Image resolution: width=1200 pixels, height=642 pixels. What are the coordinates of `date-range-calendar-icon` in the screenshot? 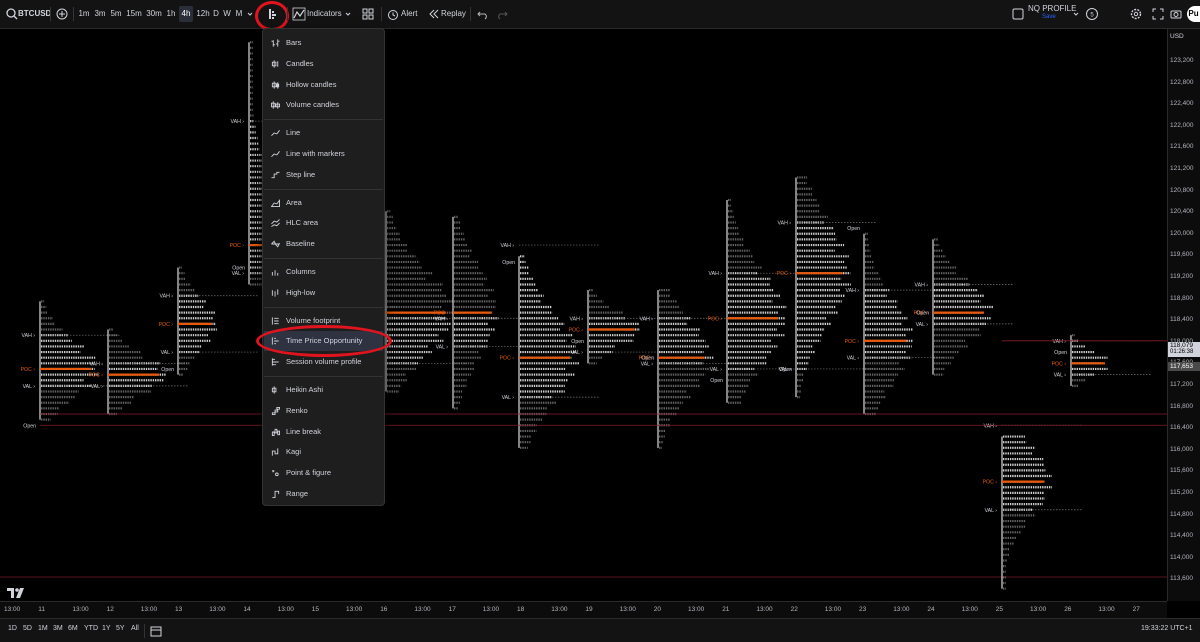 It's located at (156, 631).